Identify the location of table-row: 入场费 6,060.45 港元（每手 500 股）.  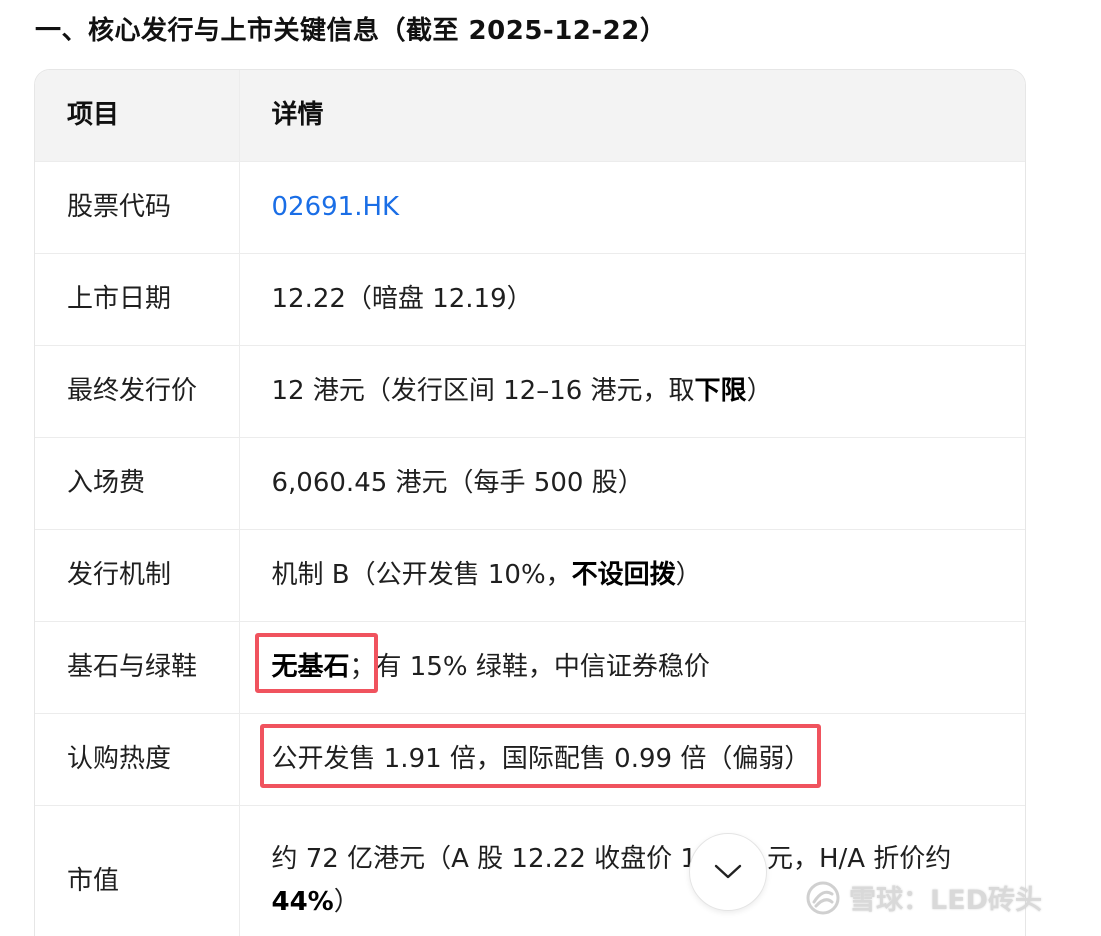
(530, 483).